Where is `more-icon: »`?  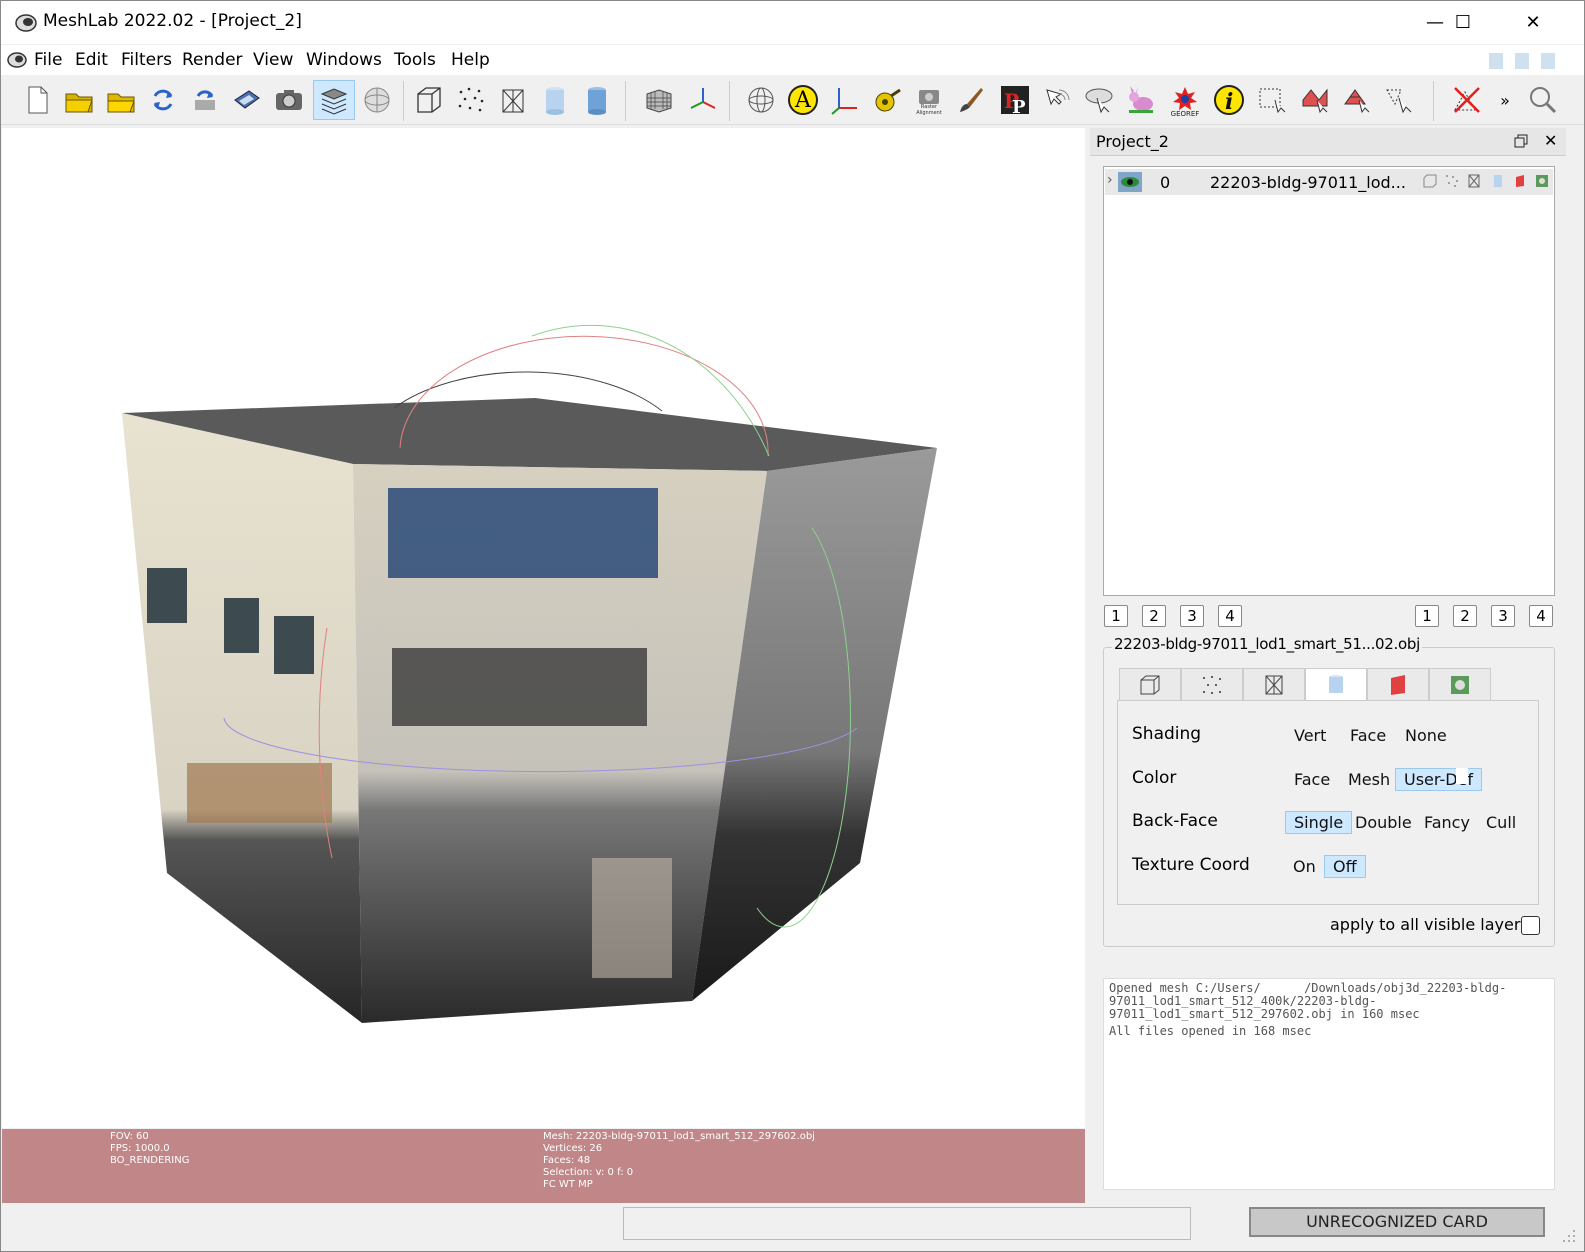 more-icon: » is located at coordinates (1505, 100).